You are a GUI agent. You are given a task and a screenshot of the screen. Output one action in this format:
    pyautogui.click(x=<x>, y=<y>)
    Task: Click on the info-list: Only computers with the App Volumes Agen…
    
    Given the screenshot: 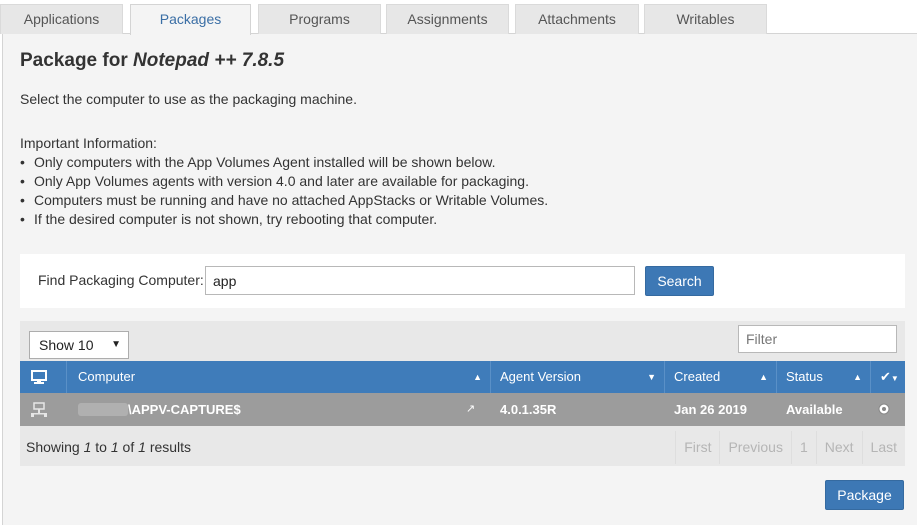 What is the action you would take?
    pyautogui.click(x=284, y=191)
    